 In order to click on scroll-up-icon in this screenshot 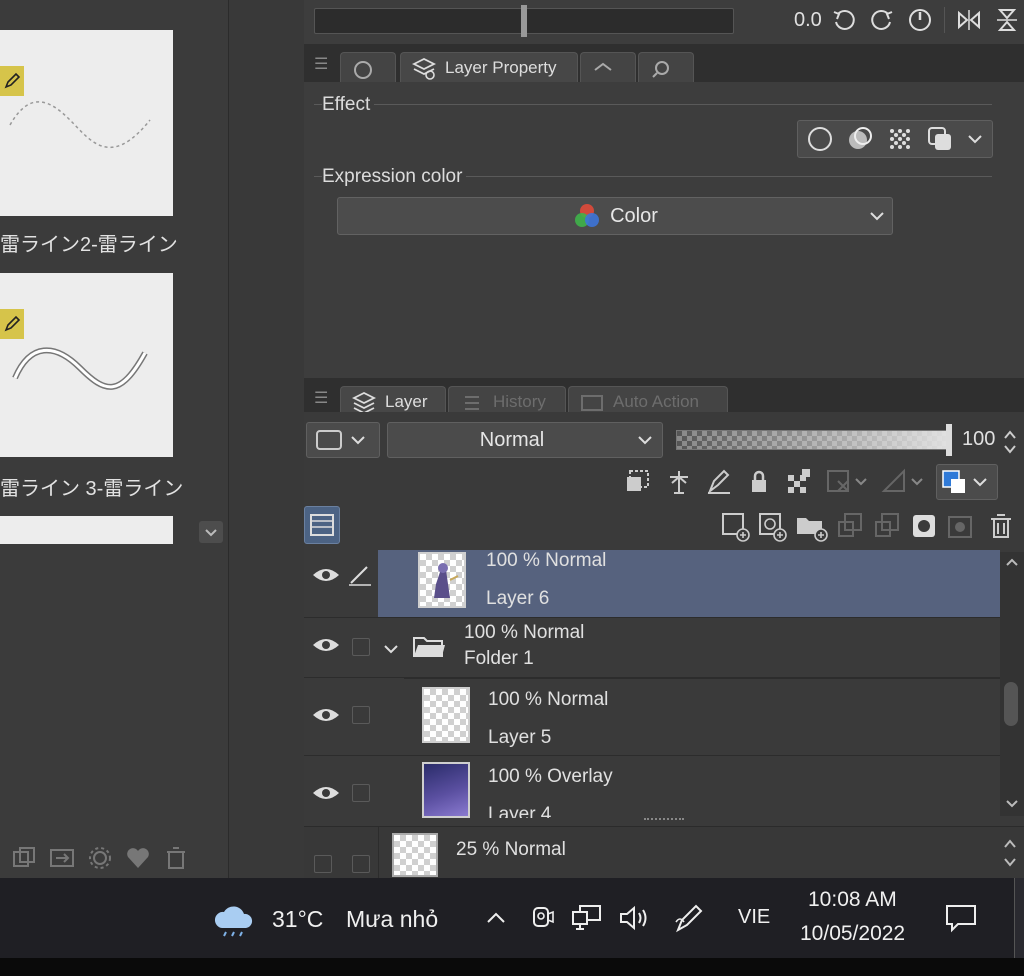, I will do `click(1012, 562)`.